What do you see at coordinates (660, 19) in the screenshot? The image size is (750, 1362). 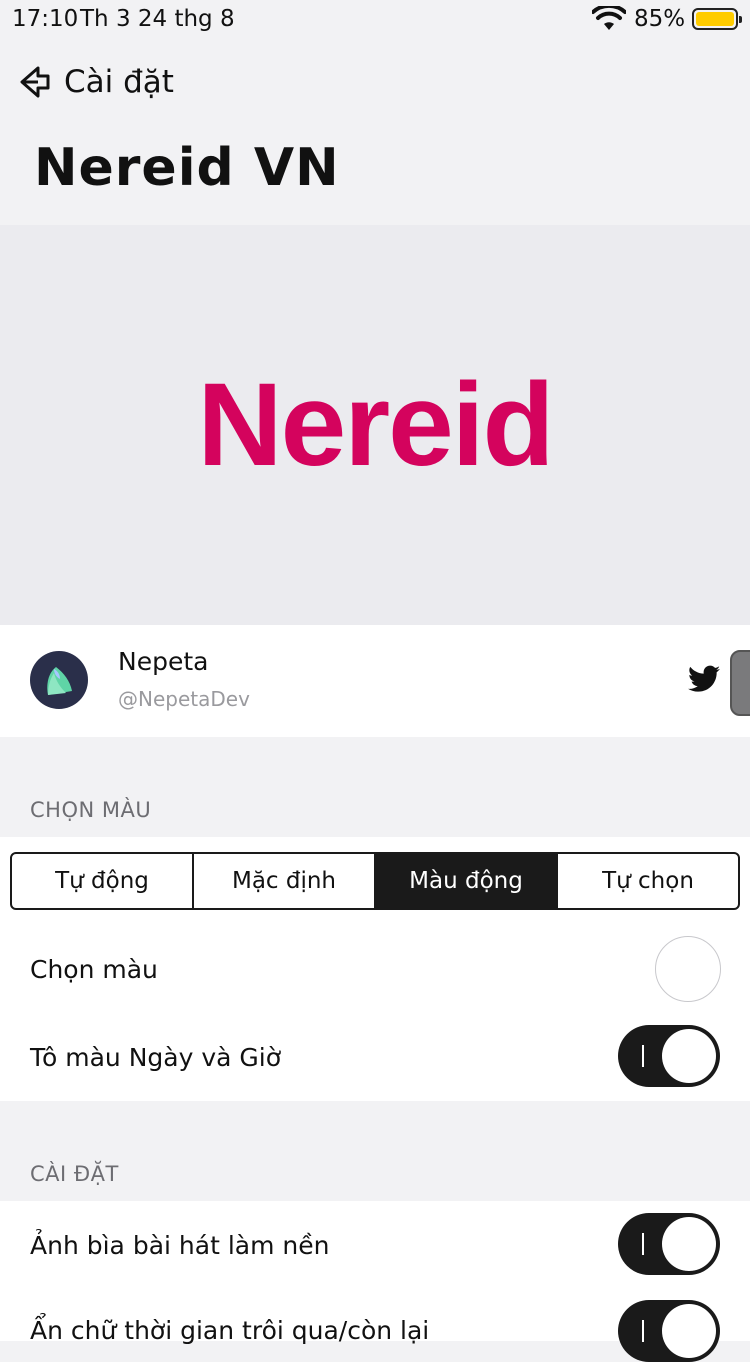 I see `battery-percent: 85%` at bounding box center [660, 19].